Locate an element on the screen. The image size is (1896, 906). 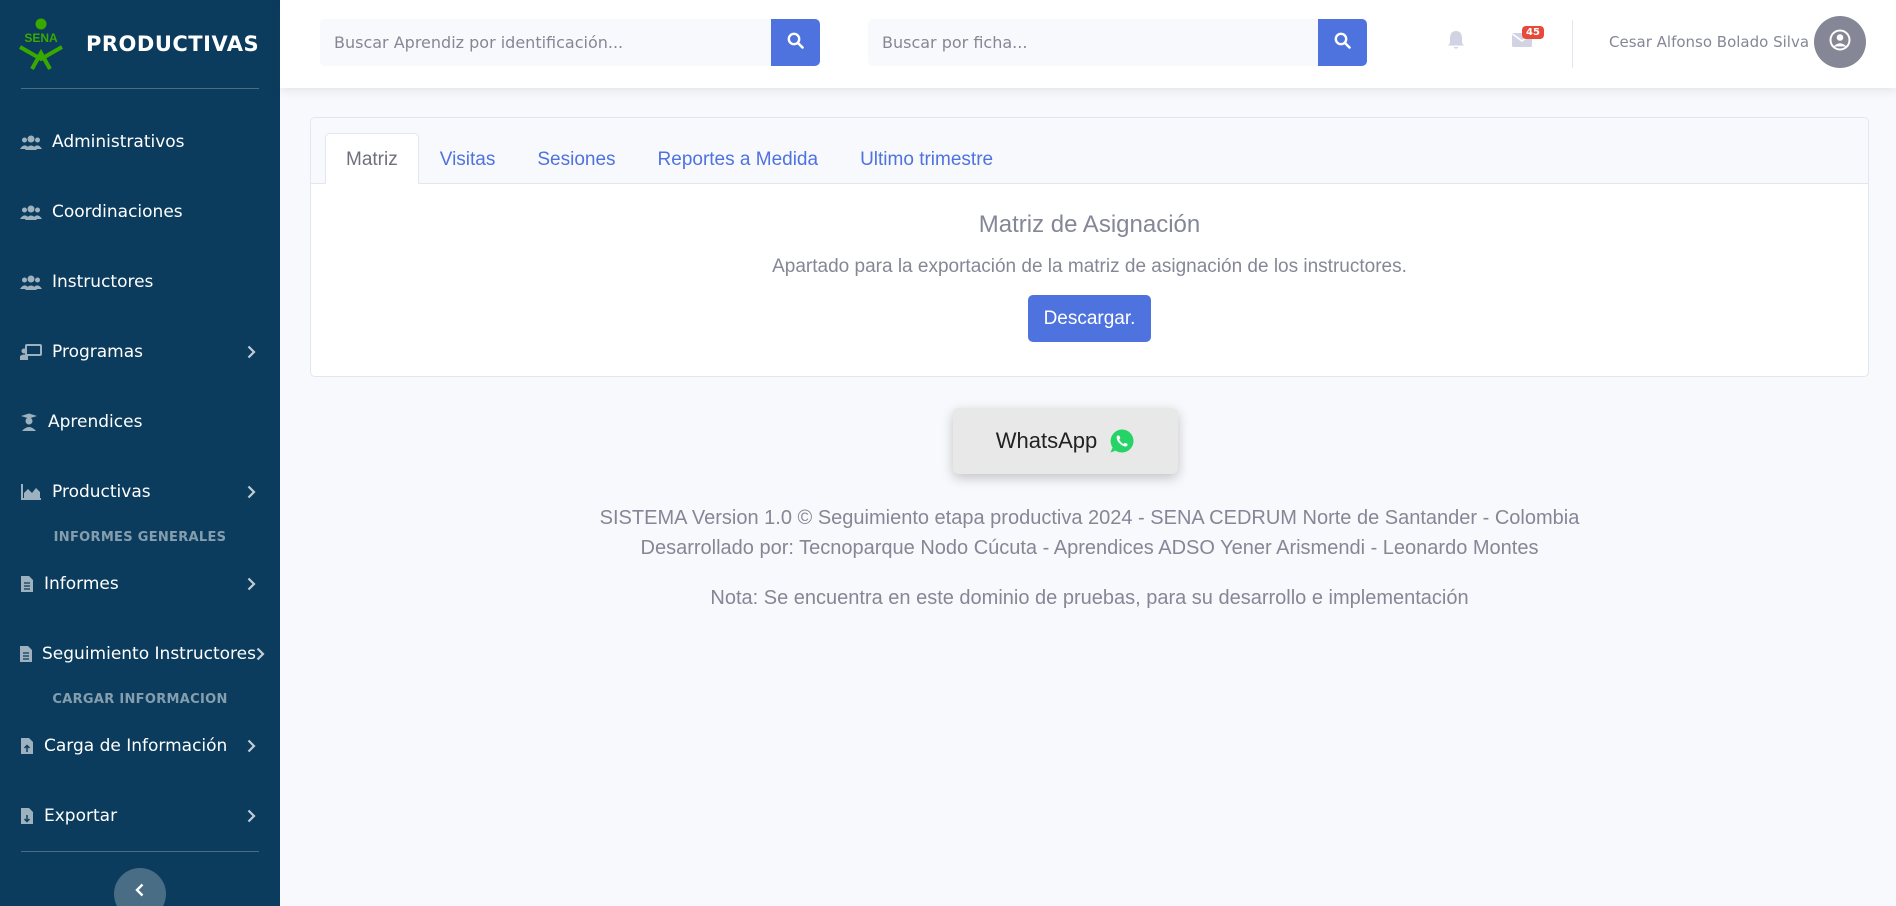
sidebar-heading-cargar: CARGAR INFORMACION is located at coordinates (140, 699).